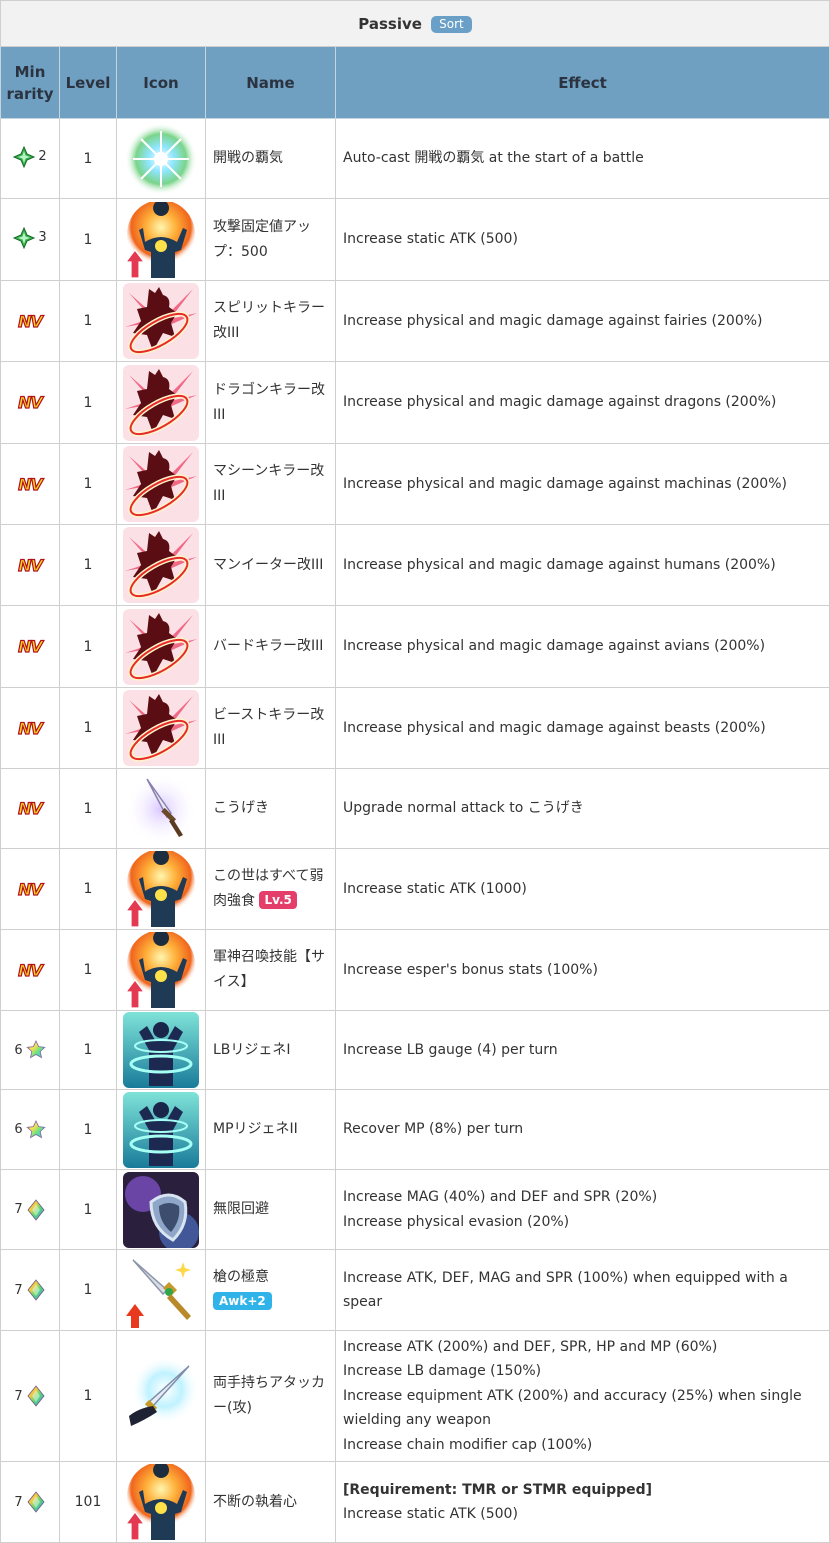 The width and height of the screenshot is (830, 1543). I want to click on min-rarity-cell: 3, so click(30, 239).